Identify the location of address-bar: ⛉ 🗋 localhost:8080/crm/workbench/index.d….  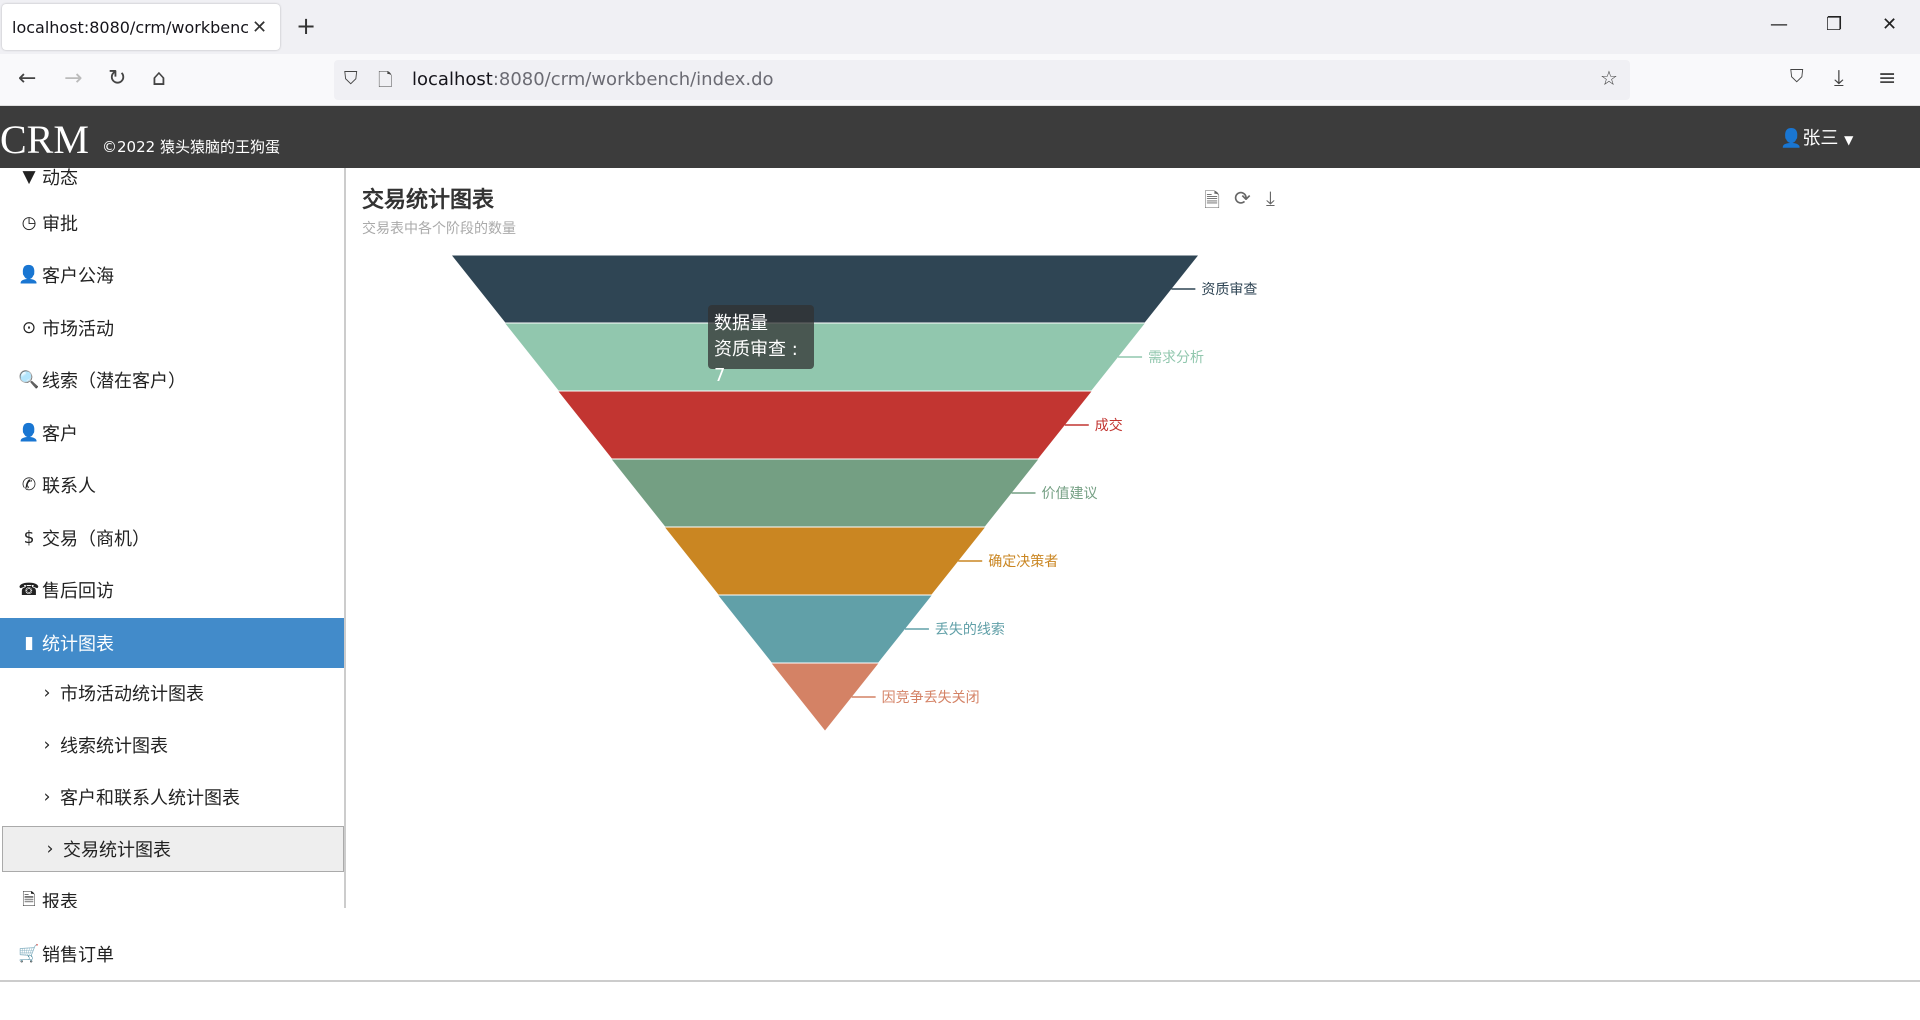
(982, 80).